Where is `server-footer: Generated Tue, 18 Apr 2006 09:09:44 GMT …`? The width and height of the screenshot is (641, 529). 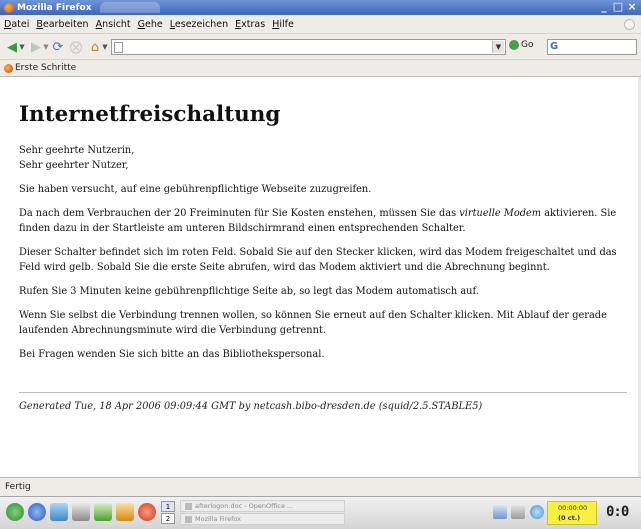
server-footer: Generated Tue, 18 Apr 2006 09:09:44 GMT … is located at coordinates (251, 406).